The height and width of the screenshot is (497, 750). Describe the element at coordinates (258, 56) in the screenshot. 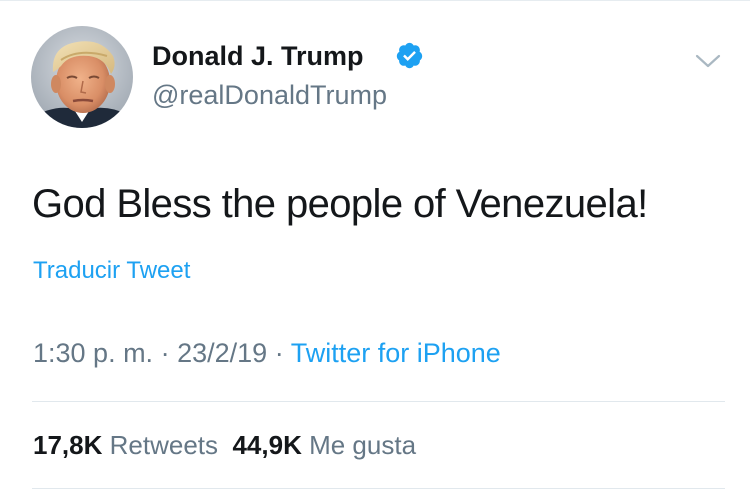

I see `display-name: Donald J. Trump` at that location.